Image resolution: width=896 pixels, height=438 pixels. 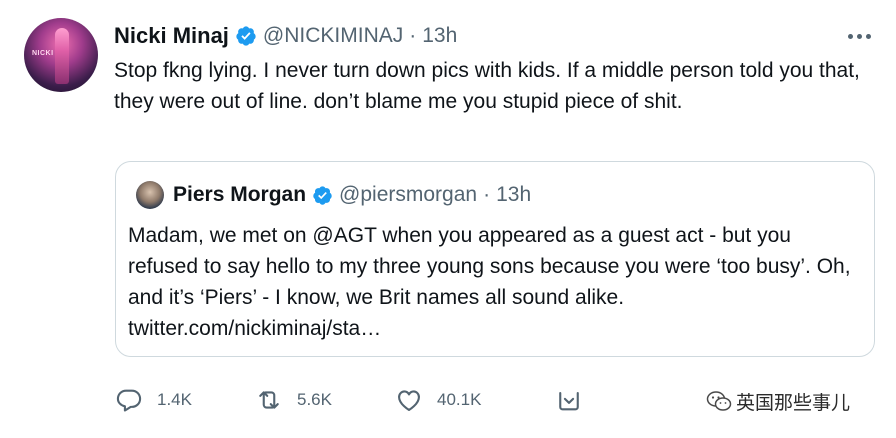 What do you see at coordinates (409, 400) in the screenshot?
I see `heart-icon` at bounding box center [409, 400].